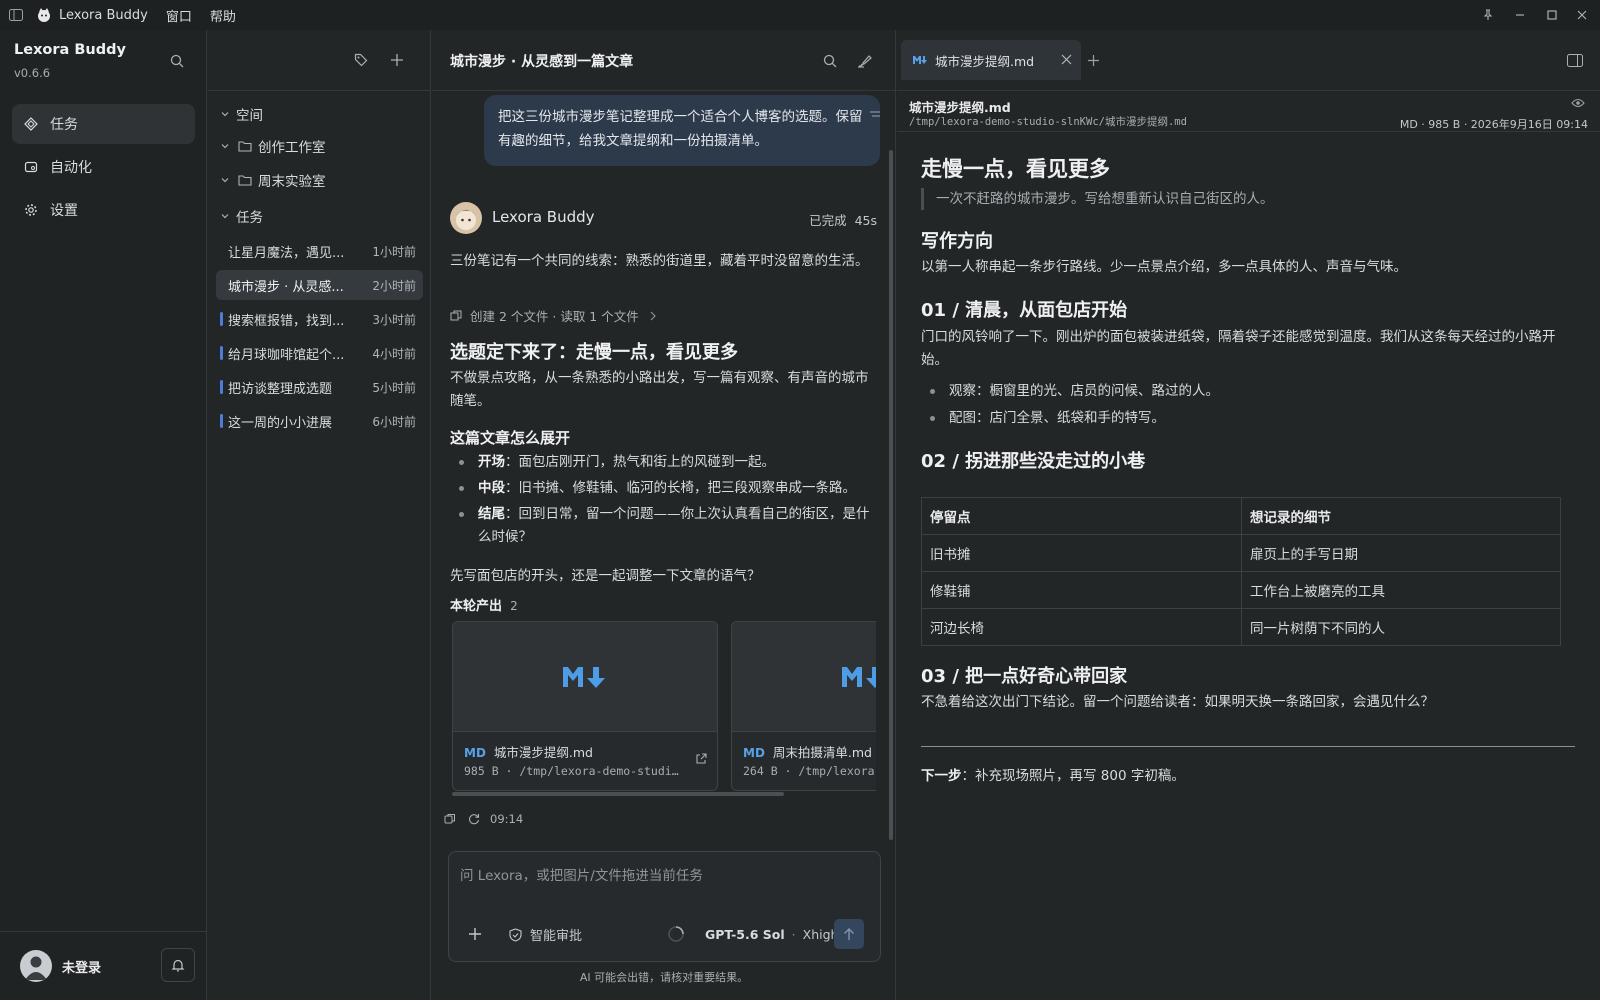 This screenshot has height=1000, width=1600. What do you see at coordinates (1552, 15) in the screenshot?
I see `maximize-icon` at bounding box center [1552, 15].